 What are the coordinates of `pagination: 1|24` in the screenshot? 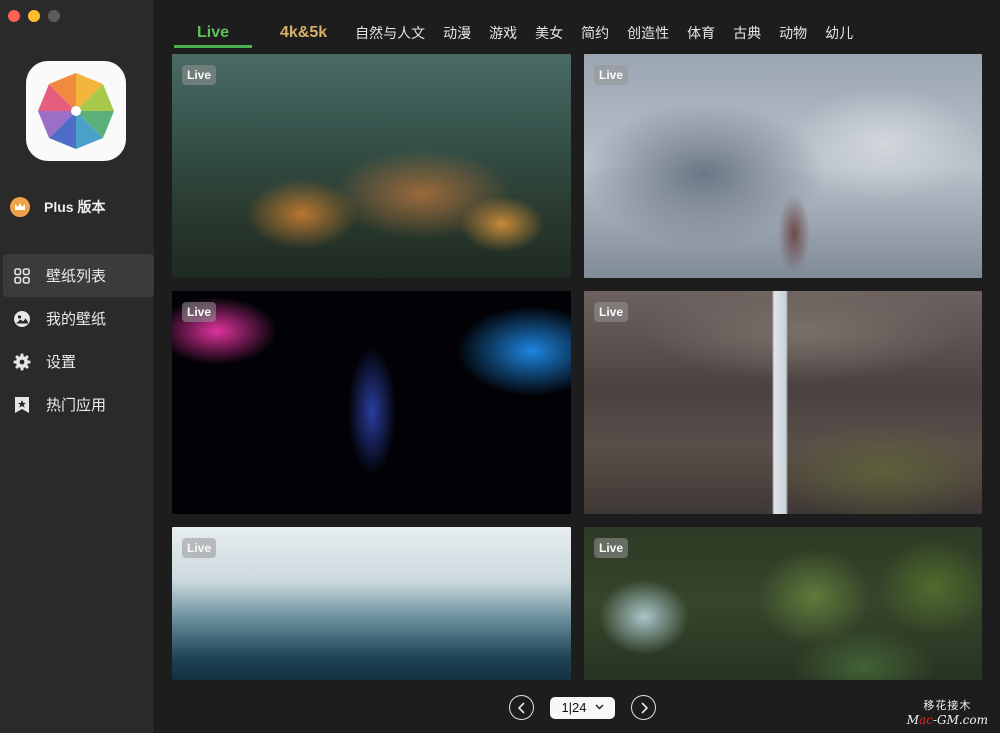 It's located at (582, 707).